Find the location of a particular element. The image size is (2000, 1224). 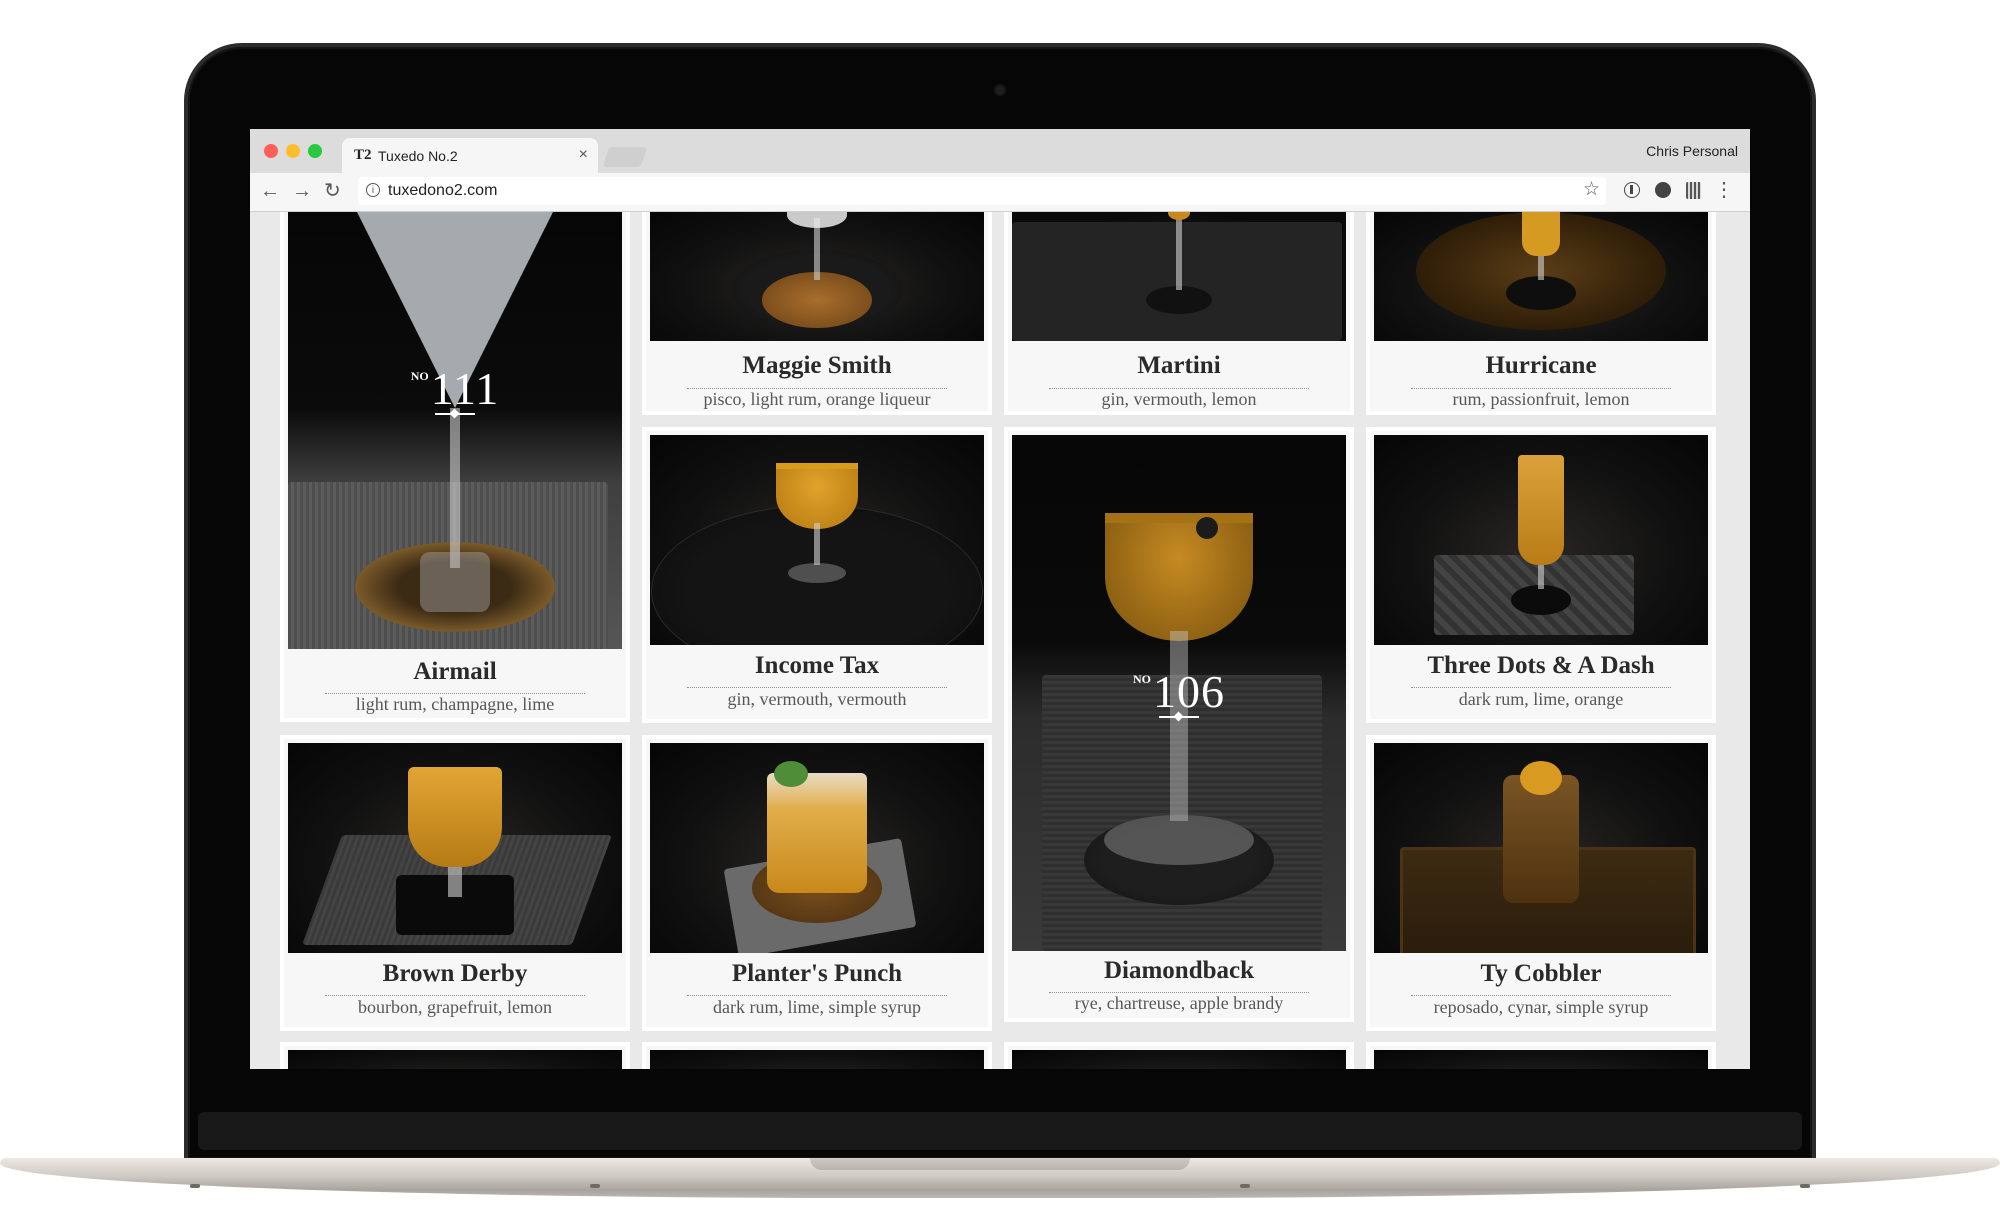

bookmark-star-icon: ☆ is located at coordinates (1591, 189).